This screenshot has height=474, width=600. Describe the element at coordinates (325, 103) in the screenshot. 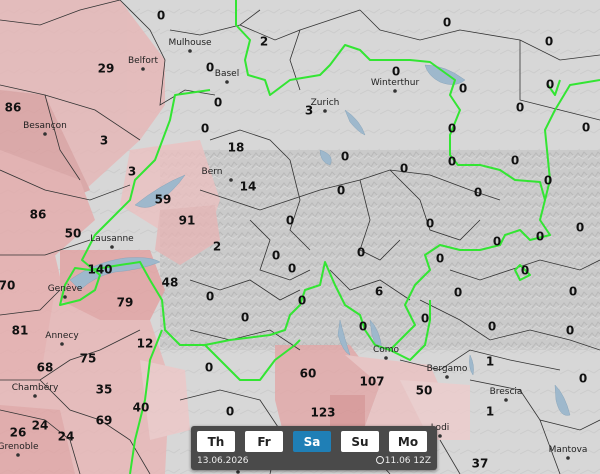

I see `city-label: Zurich` at that location.